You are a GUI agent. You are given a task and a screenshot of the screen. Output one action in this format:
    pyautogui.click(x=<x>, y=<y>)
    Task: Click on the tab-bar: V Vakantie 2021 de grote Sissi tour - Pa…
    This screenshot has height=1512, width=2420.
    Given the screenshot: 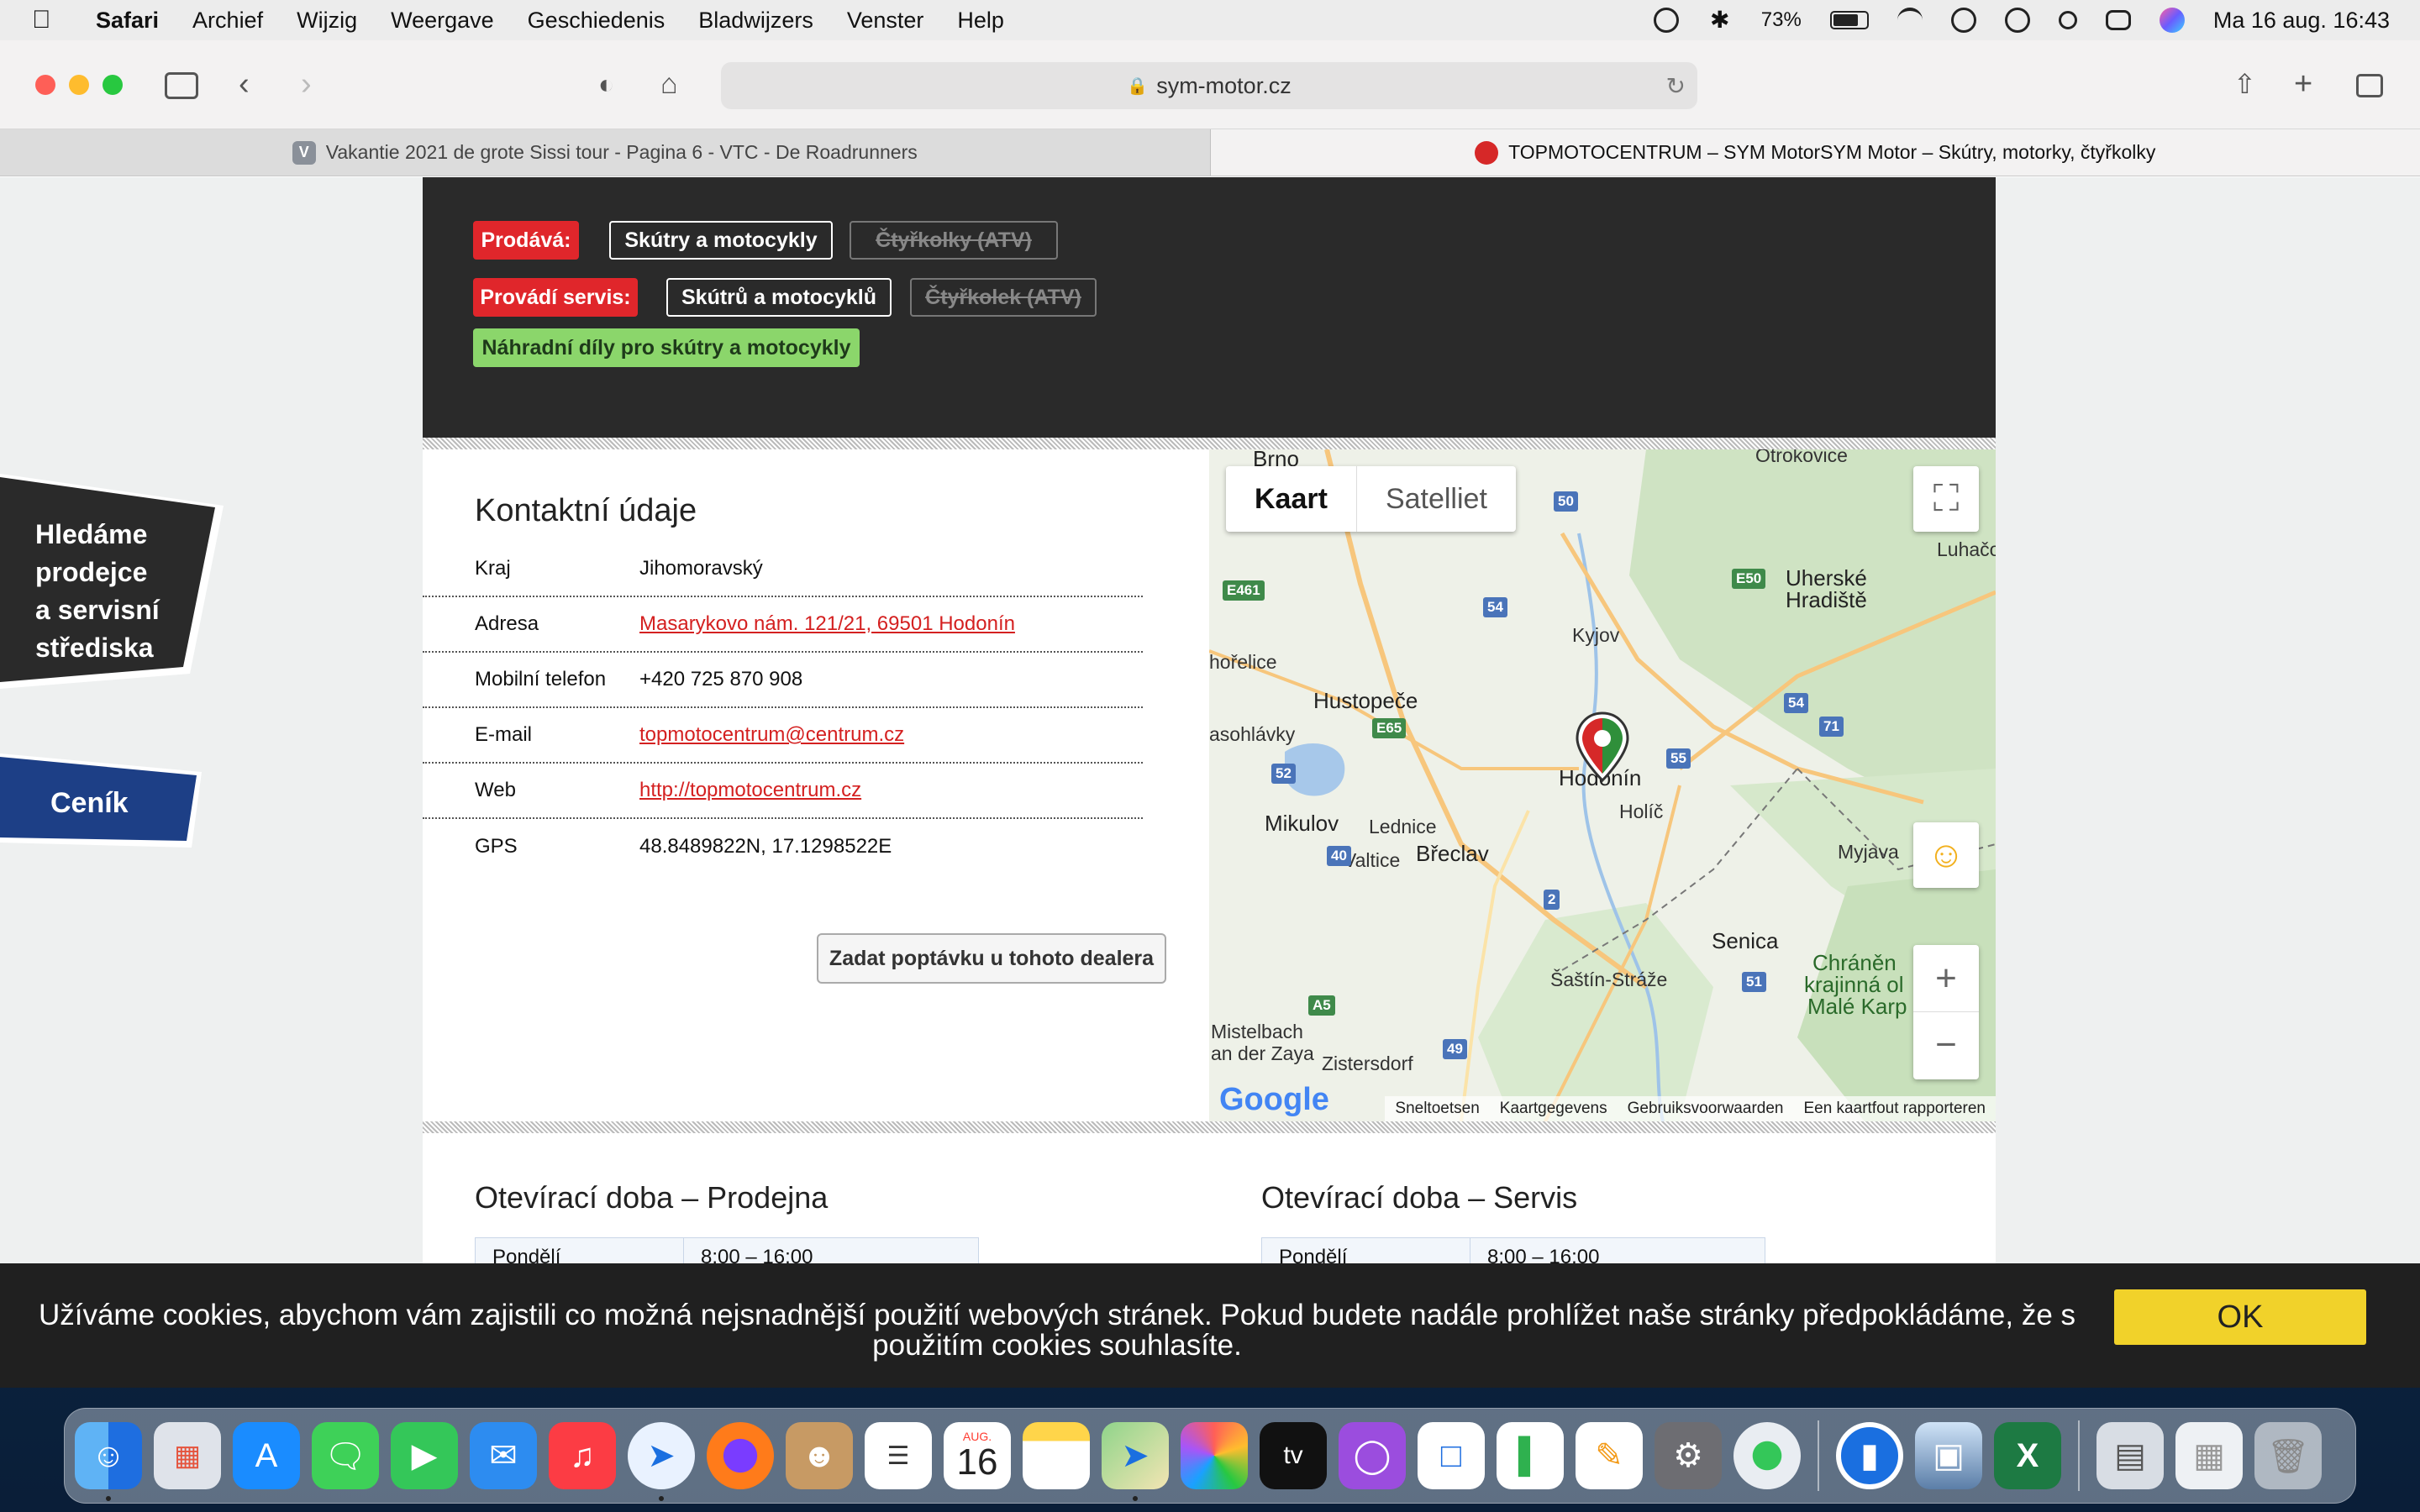 What is the action you would take?
    pyautogui.click(x=1210, y=152)
    